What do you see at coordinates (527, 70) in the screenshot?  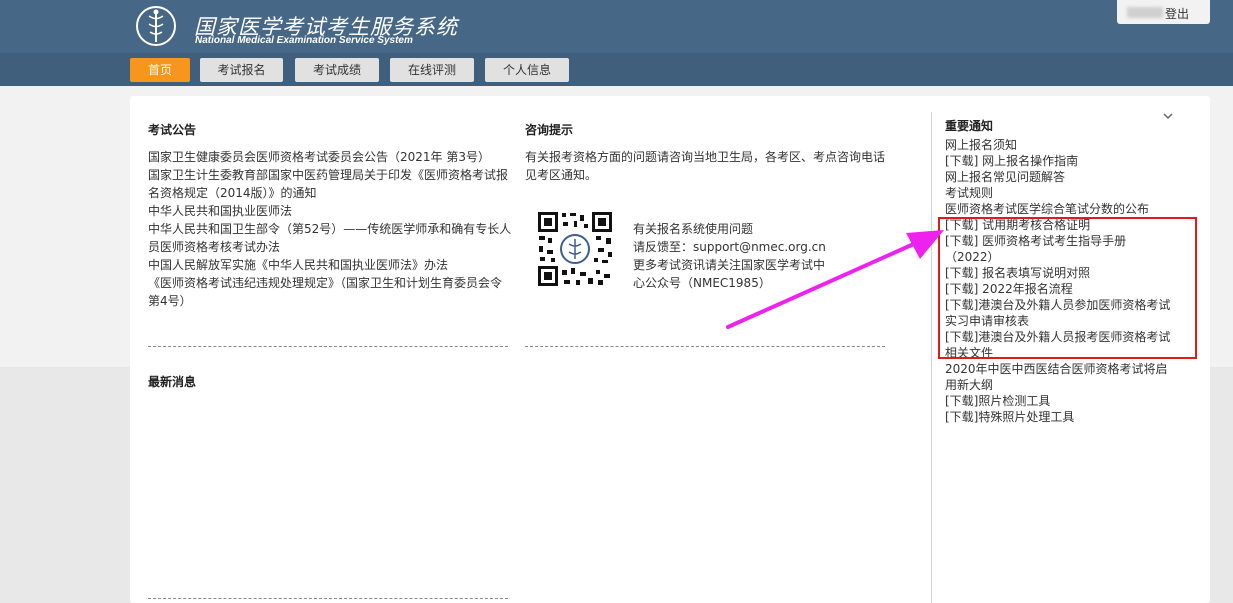 I see `nav-personal-info: 个人信息` at bounding box center [527, 70].